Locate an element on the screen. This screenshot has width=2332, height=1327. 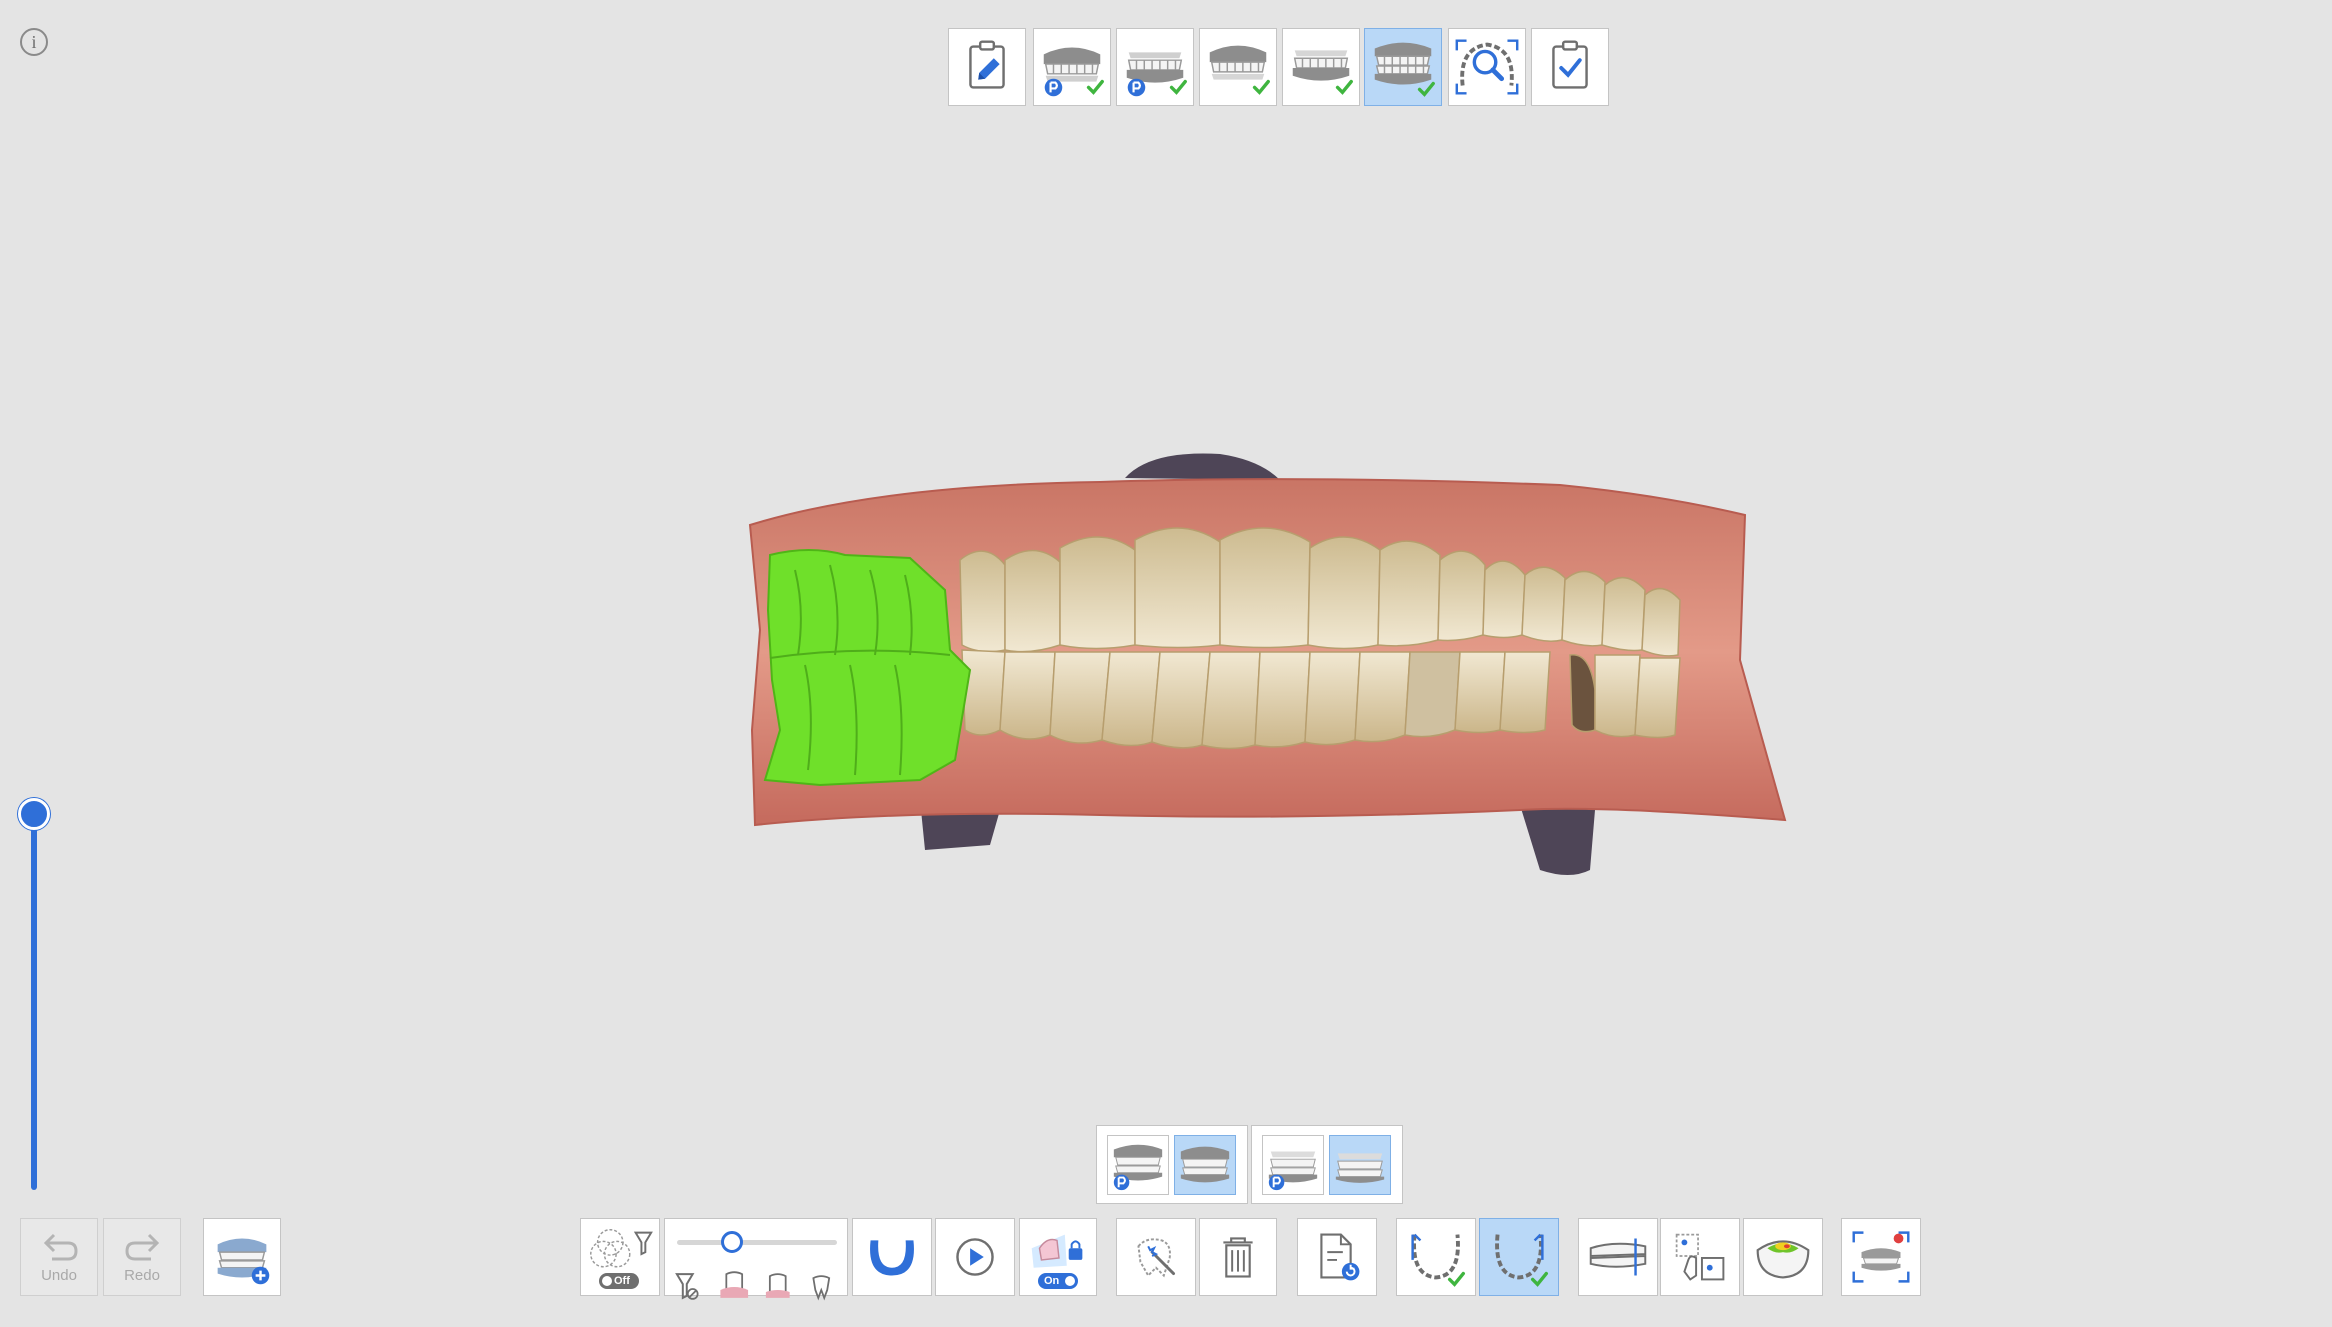
occlusion-align-button is located at coordinates (1618, 1257).